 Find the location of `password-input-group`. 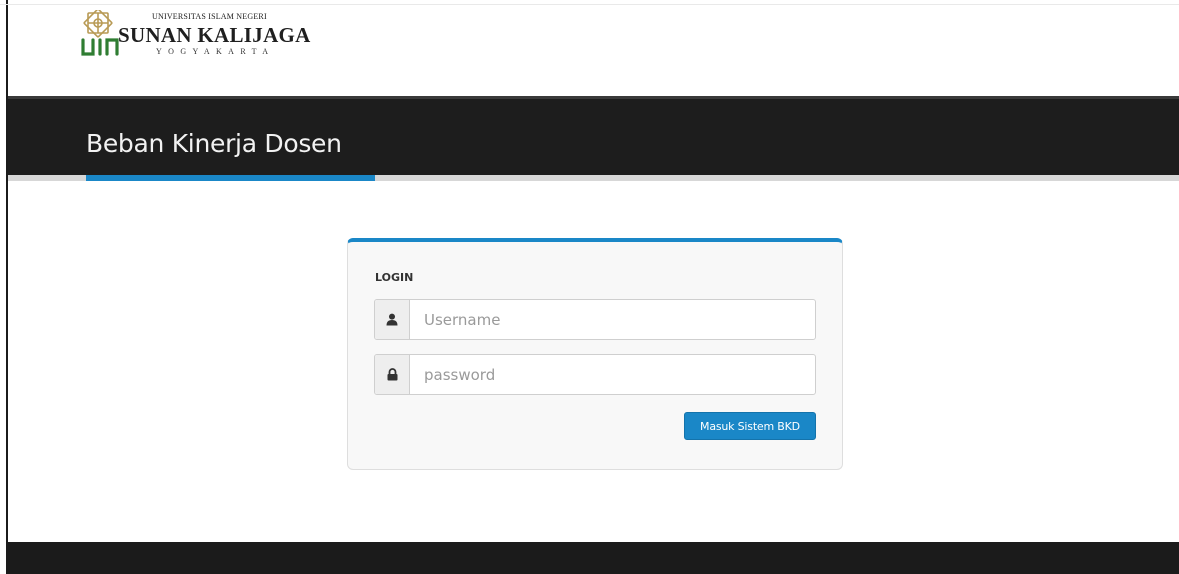

password-input-group is located at coordinates (595, 374).